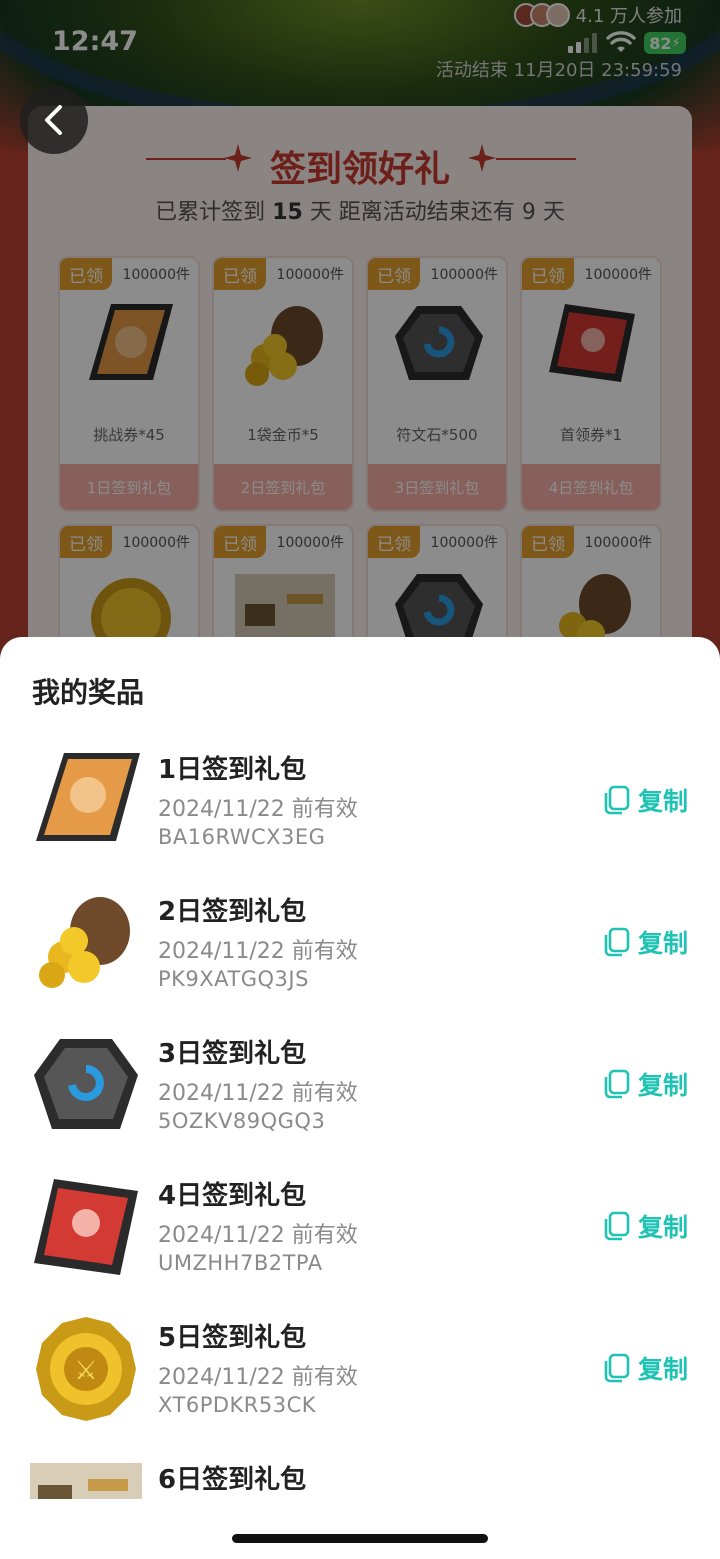 The width and height of the screenshot is (720, 1559). Describe the element at coordinates (233, 979) in the screenshot. I see `redeem-code: PK9XATGQ3JS` at that location.